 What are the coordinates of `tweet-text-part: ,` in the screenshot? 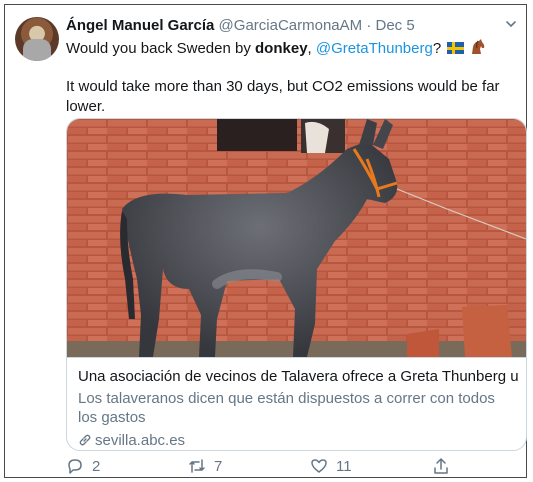 It's located at (311, 48).